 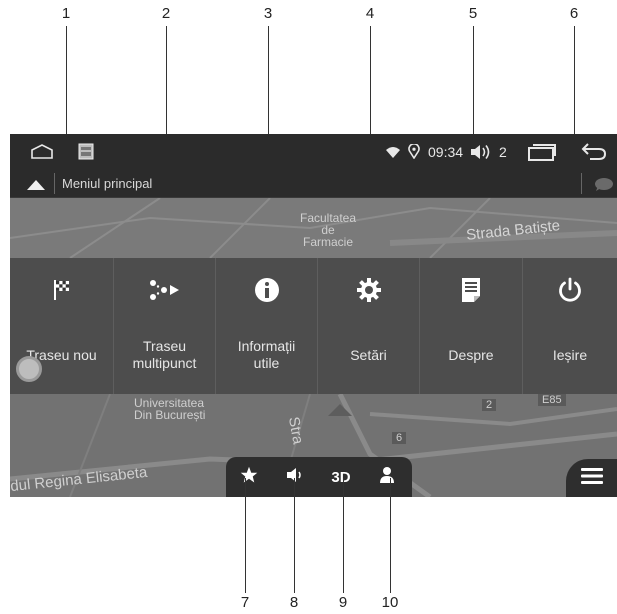 I want to click on callout-7: 7, so click(x=245, y=602).